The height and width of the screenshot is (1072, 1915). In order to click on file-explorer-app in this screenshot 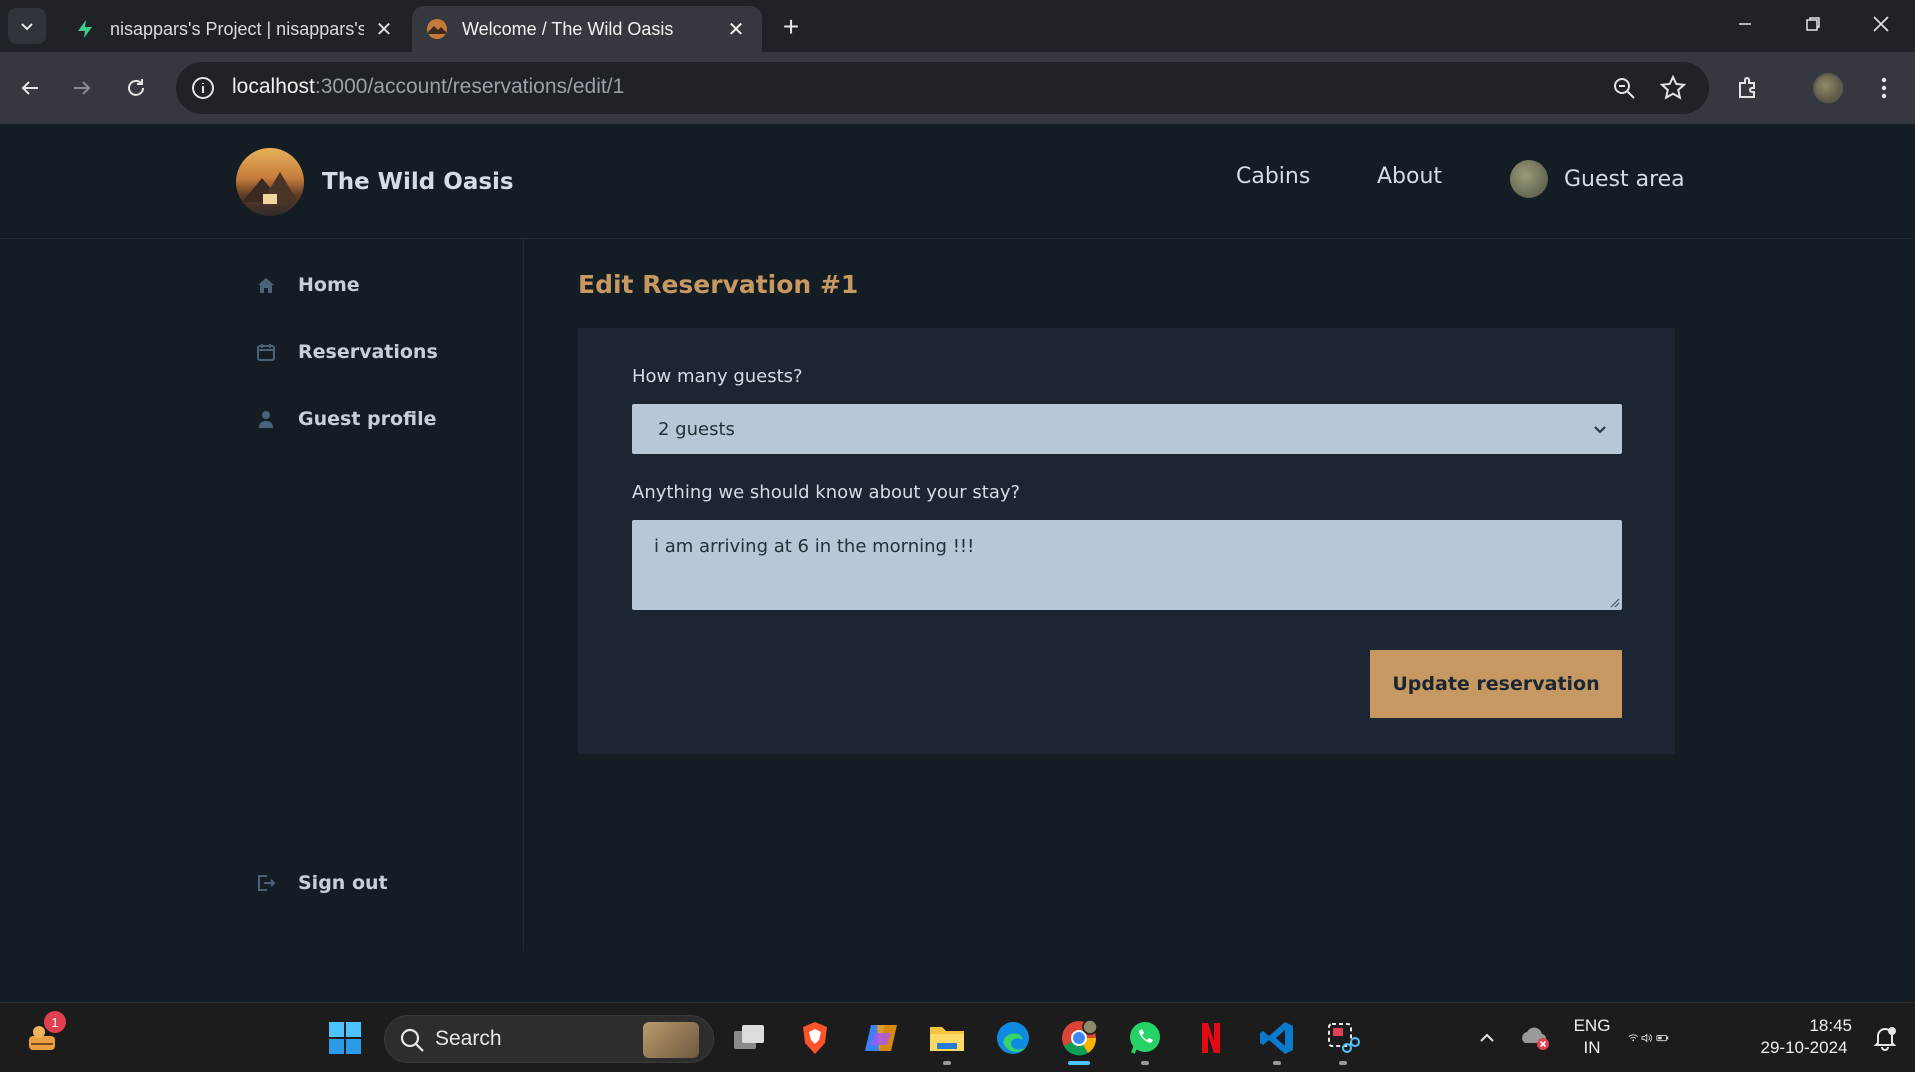, I will do `click(947, 1041)`.